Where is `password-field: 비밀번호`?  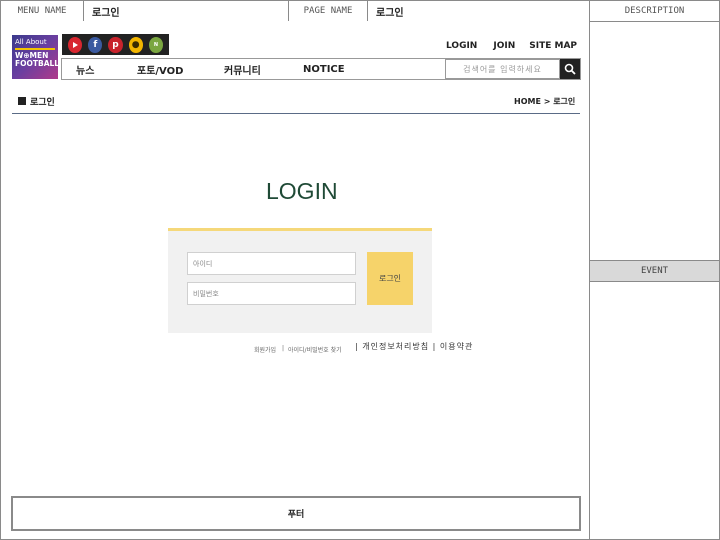 password-field: 비밀번호 is located at coordinates (271, 293).